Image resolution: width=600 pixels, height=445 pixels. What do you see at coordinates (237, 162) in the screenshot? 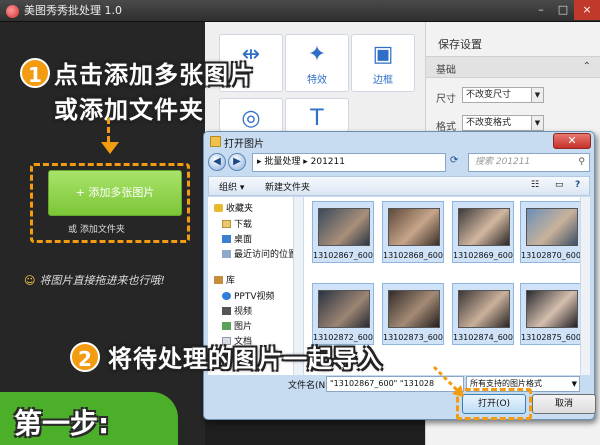
I see `forward-icon: ▶` at bounding box center [237, 162].